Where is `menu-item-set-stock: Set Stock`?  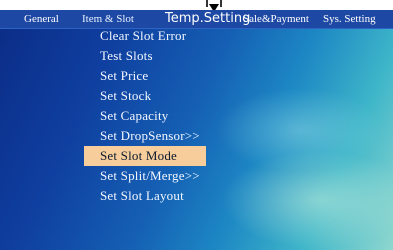 menu-item-set-stock: Set Stock is located at coordinates (145, 96).